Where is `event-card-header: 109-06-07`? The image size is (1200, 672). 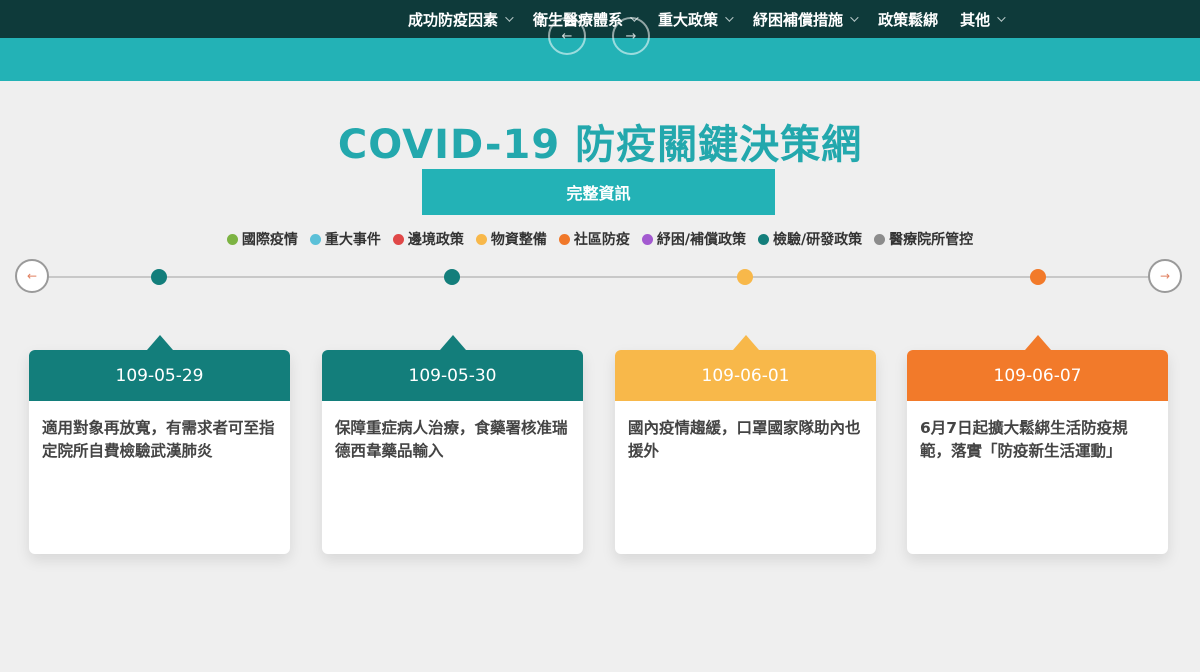
event-card-header: 109-06-07 is located at coordinates (1037, 368).